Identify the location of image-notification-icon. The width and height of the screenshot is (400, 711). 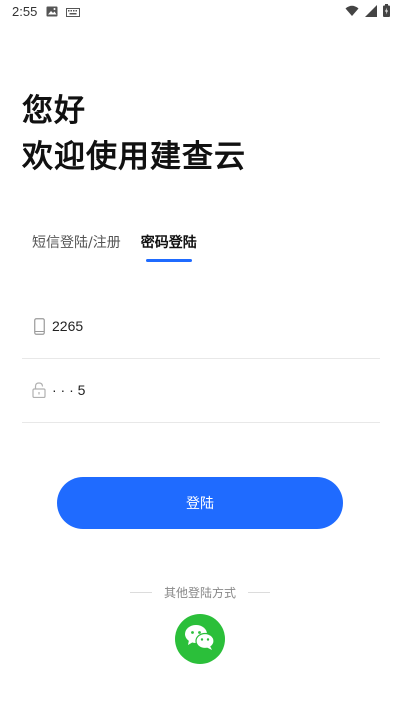
(52, 13).